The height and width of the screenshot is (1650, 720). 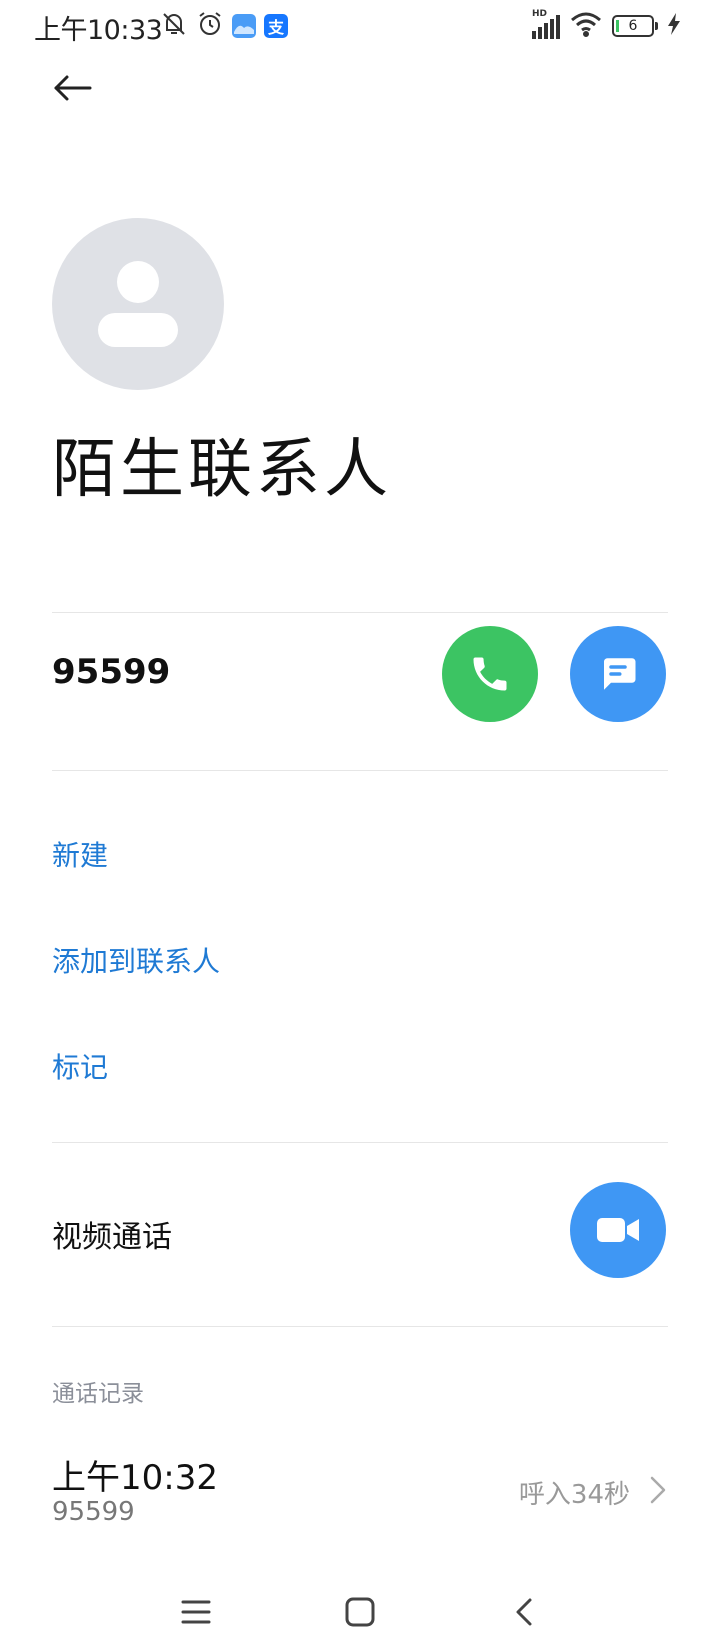 I want to click on video-camera-icon, so click(x=618, y=1230).